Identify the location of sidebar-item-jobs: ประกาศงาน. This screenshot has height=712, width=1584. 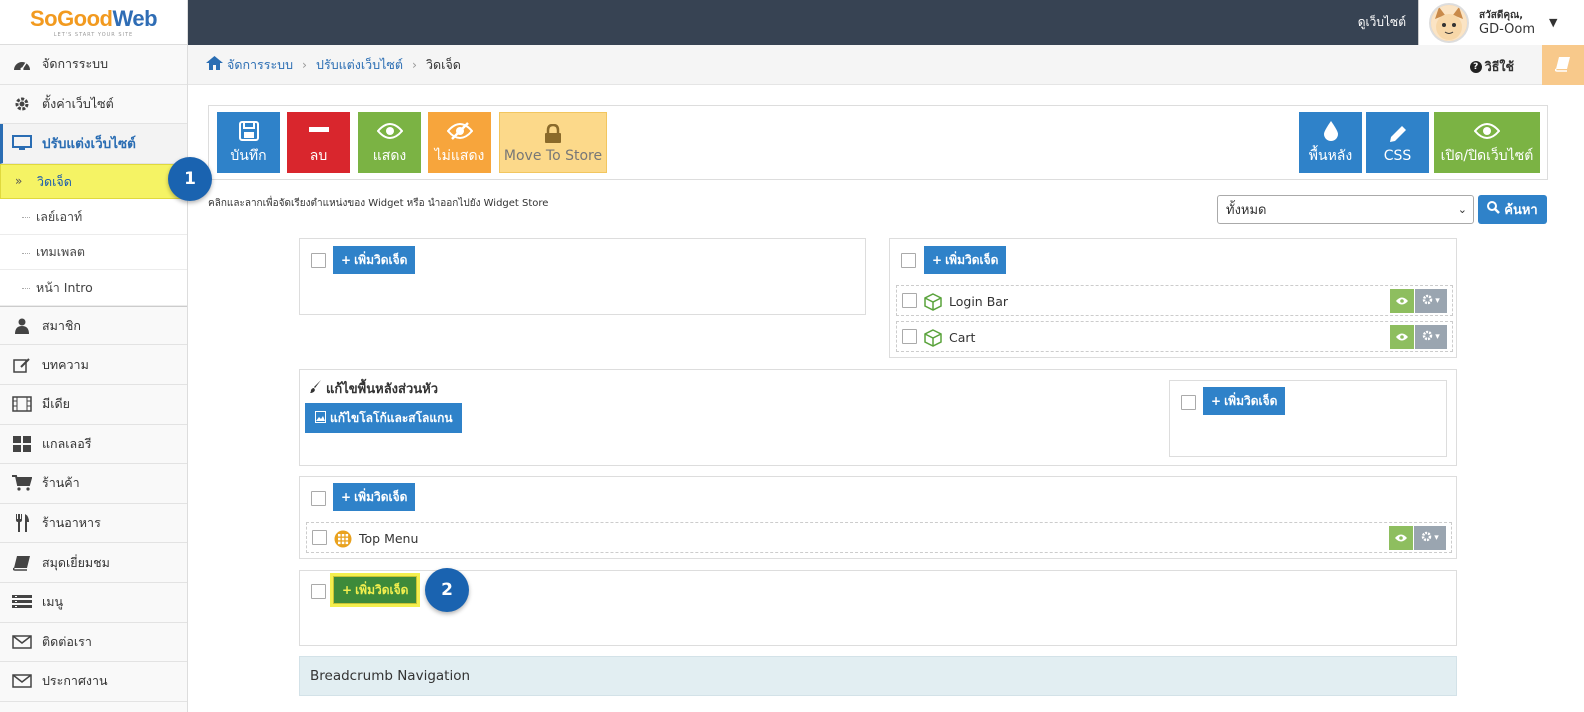
(93, 682).